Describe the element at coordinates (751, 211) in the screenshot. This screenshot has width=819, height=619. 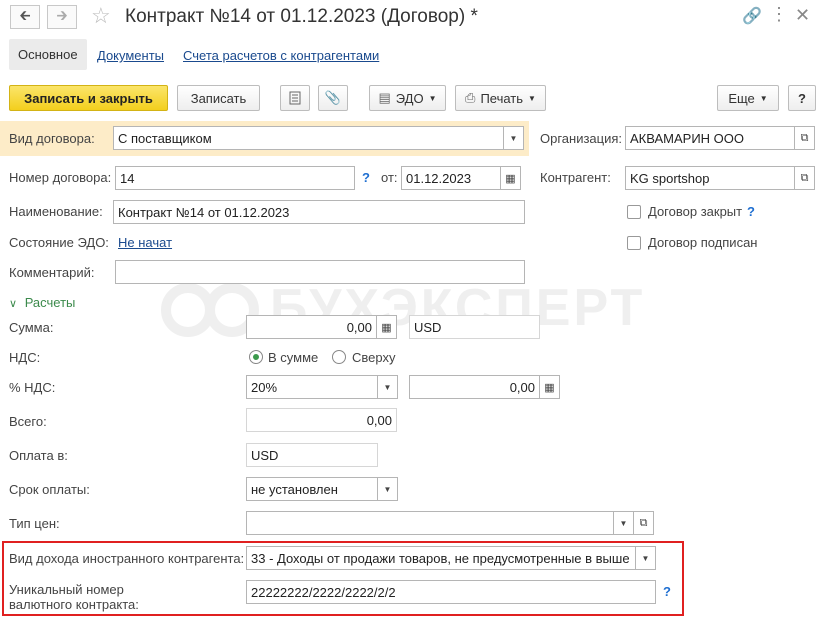
I see `closed-help-icon: ?` at that location.